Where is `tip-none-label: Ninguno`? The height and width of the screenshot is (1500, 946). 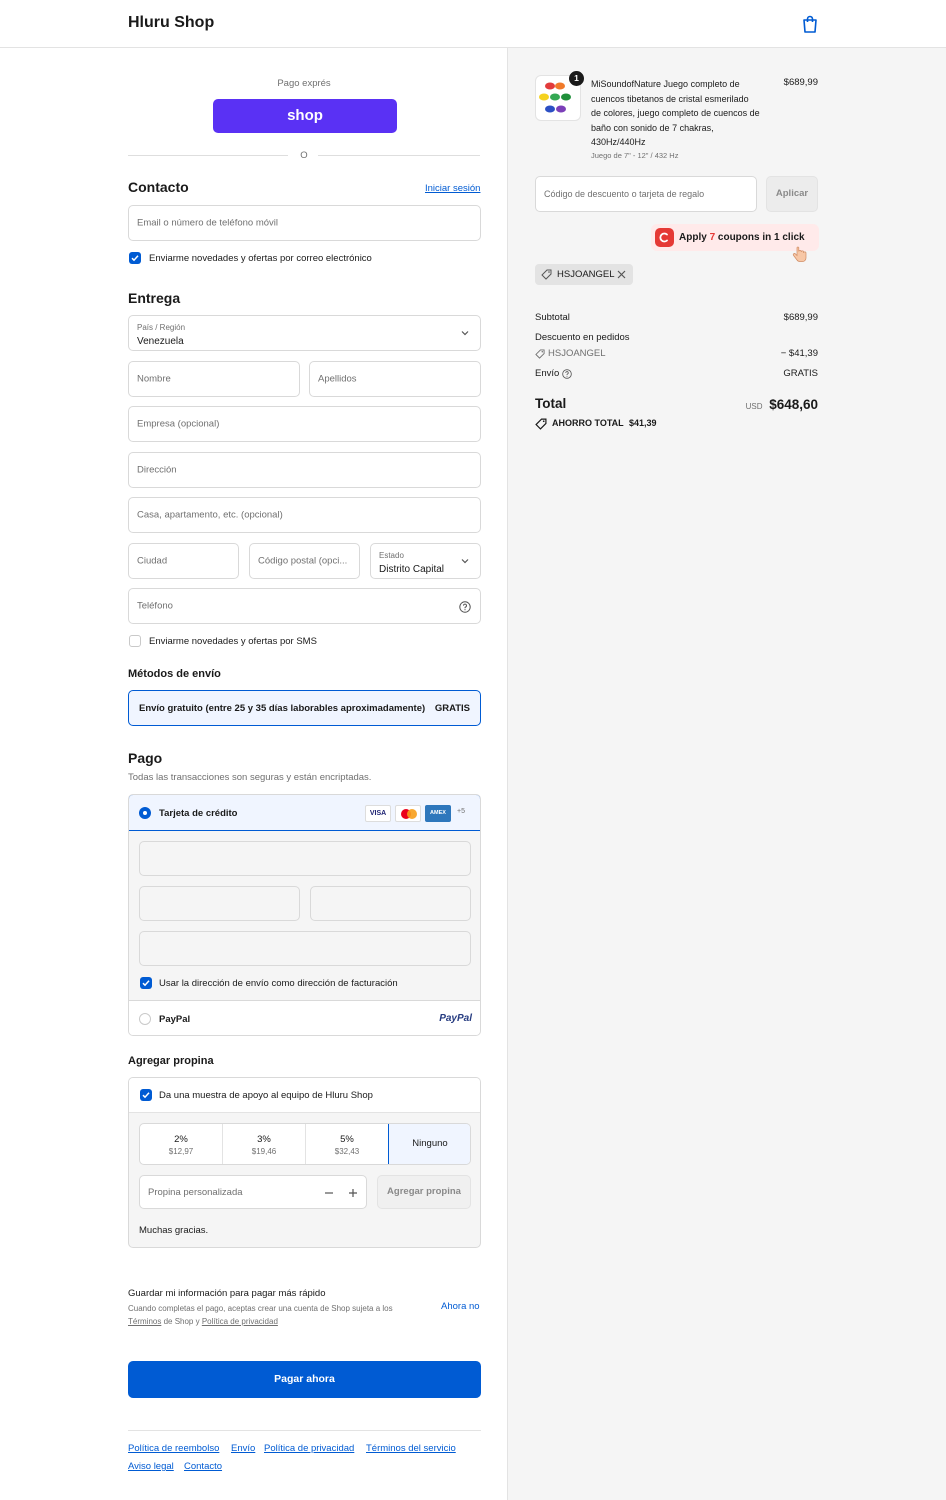 tip-none-label: Ninguno is located at coordinates (430, 1143).